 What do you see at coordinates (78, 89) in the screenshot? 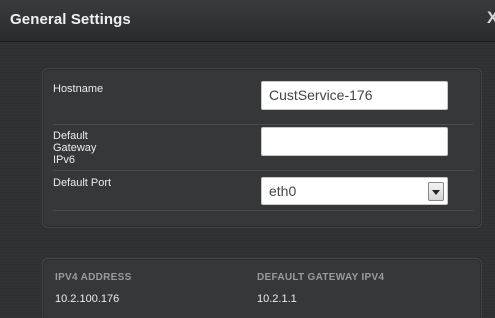
I see `hostname-label: Hostname` at bounding box center [78, 89].